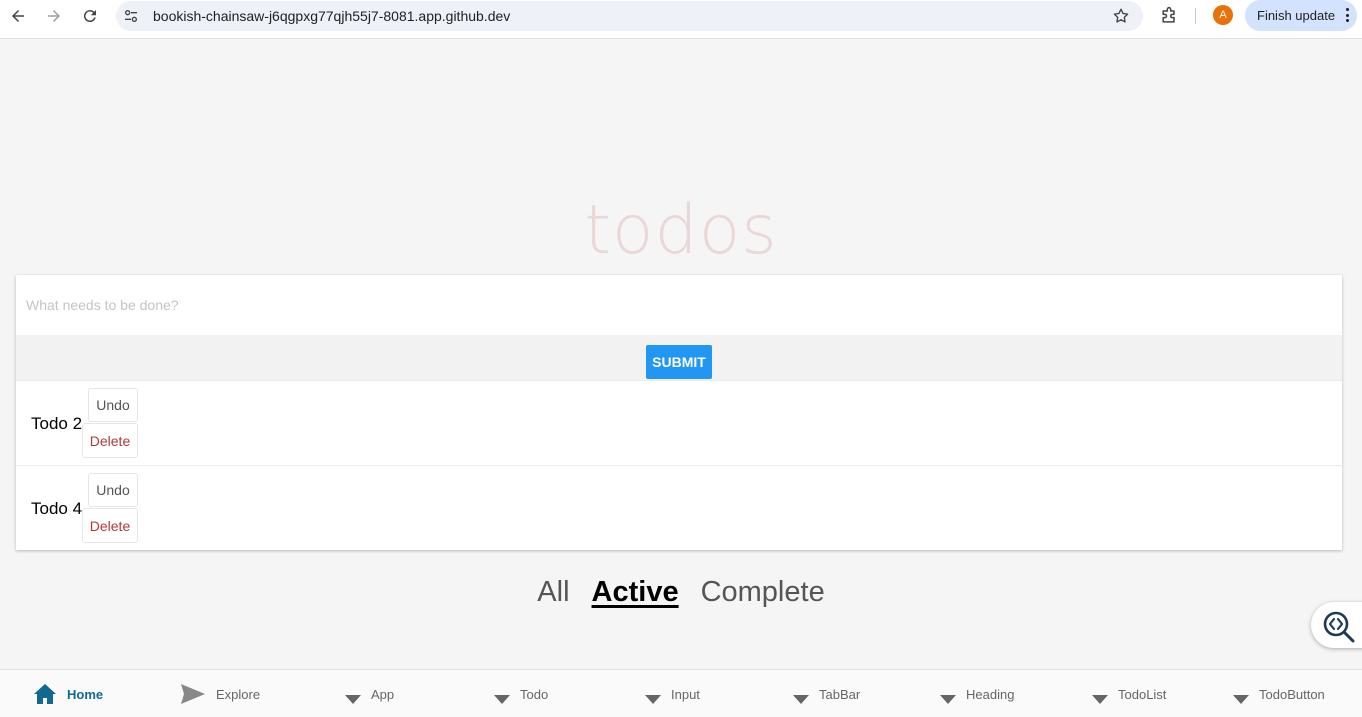 This screenshot has height=717, width=1362. I want to click on inspector-button, so click(1336, 625).